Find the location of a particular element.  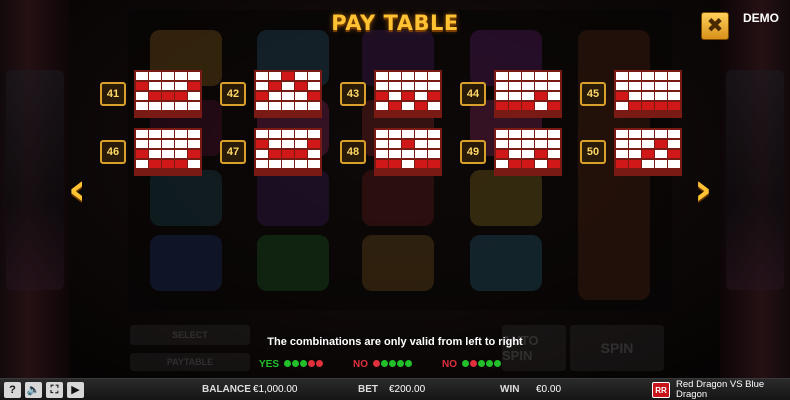

legend-label: NO is located at coordinates (449, 364).